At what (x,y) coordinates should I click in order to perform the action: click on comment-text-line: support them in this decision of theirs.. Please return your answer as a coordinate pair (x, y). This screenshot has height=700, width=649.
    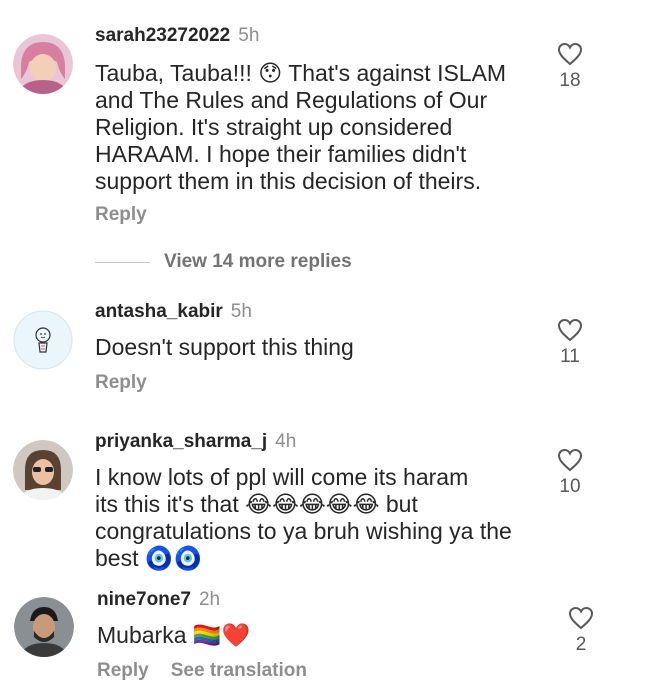
    Looking at the image, I should click on (288, 181).